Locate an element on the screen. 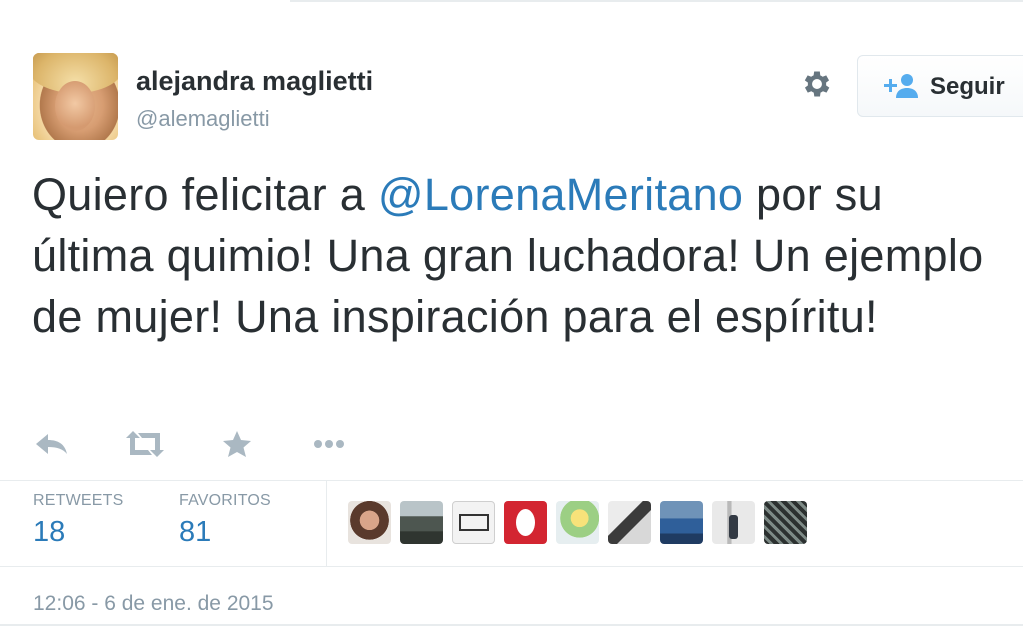  retweet-icon is located at coordinates (145, 444).